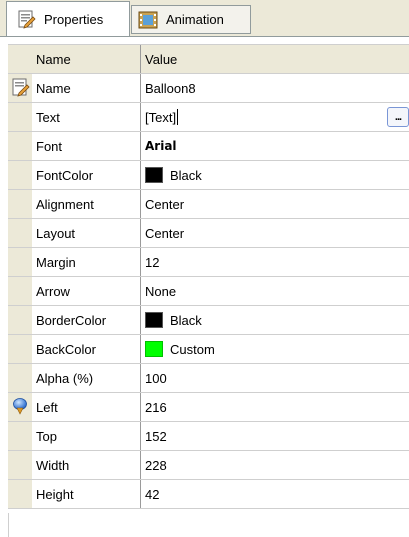 The image size is (409, 537). I want to click on property-name: Arrow, so click(53, 291).